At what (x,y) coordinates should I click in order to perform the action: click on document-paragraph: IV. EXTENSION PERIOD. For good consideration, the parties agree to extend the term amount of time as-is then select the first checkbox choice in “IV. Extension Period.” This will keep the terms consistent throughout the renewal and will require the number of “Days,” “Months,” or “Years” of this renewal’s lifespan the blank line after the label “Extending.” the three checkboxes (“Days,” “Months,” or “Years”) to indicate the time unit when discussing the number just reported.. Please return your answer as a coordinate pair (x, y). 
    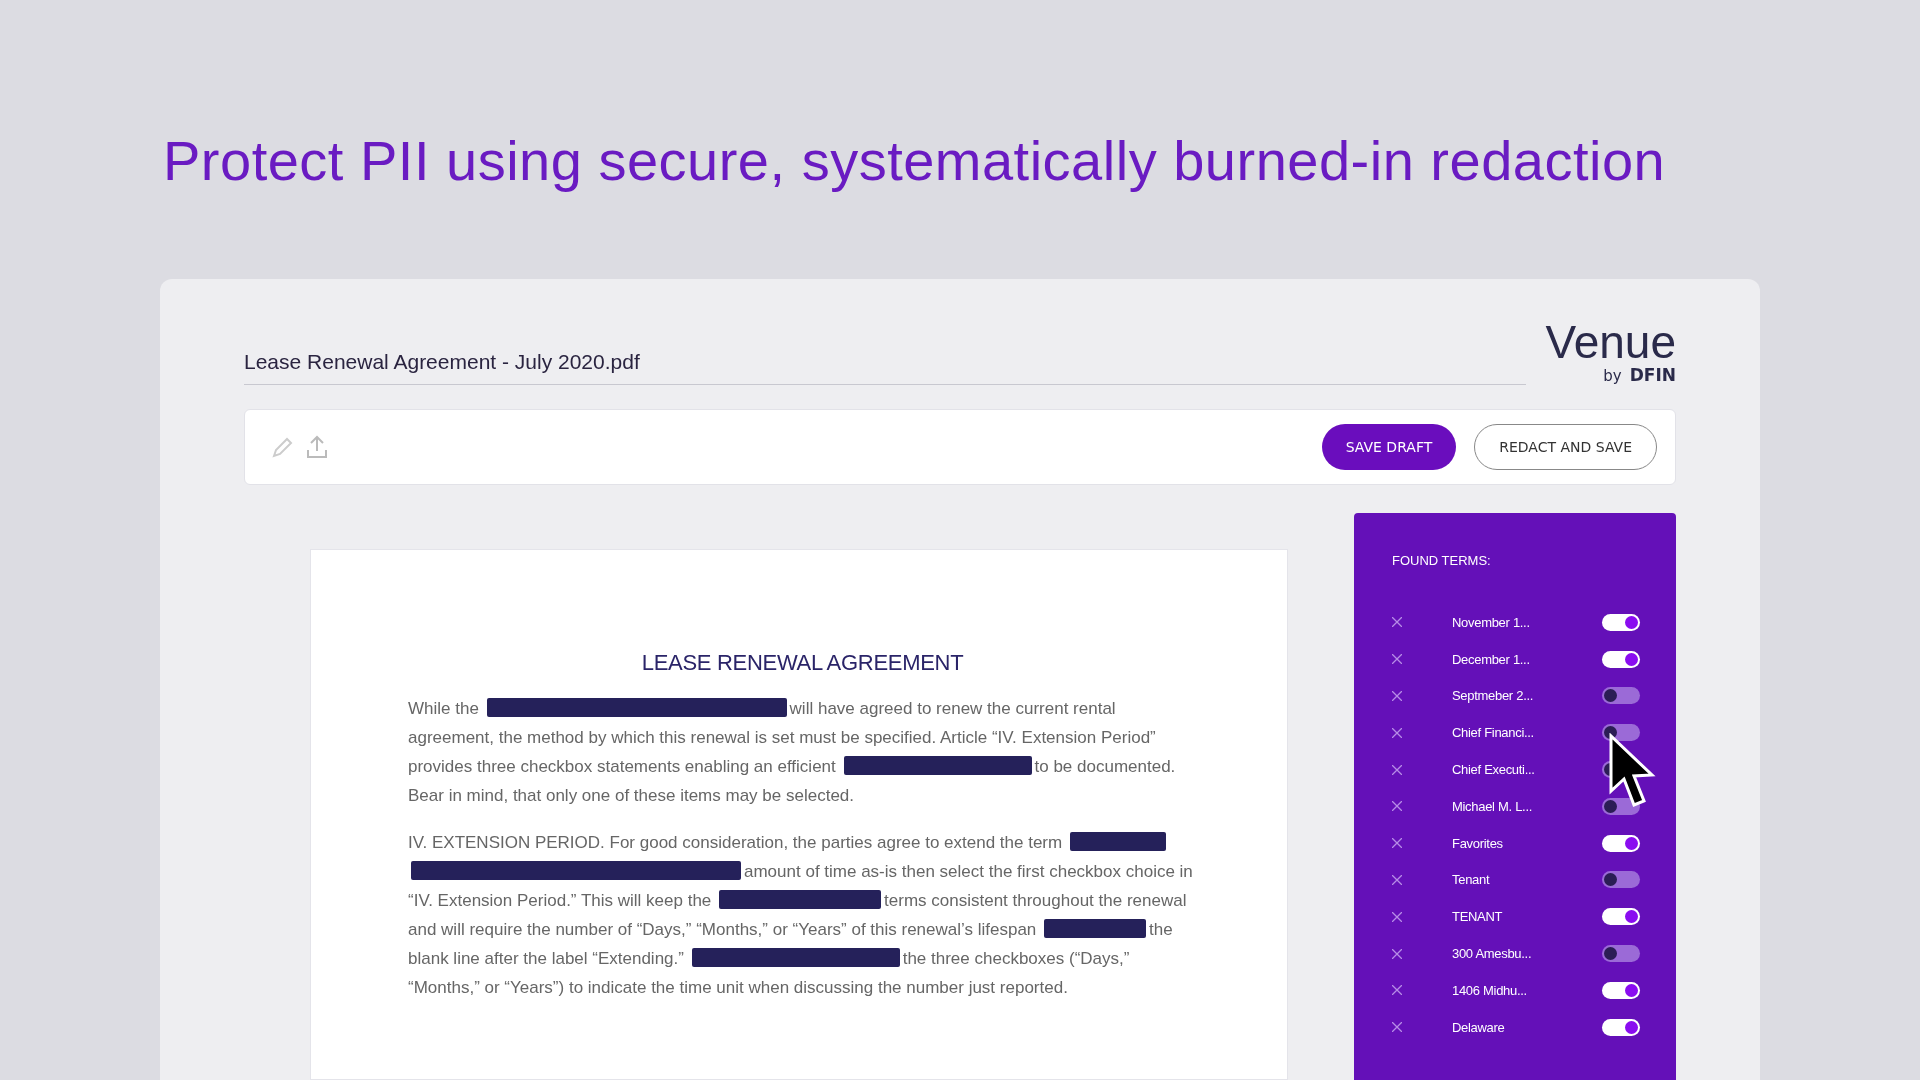
    Looking at the image, I should click on (801, 915).